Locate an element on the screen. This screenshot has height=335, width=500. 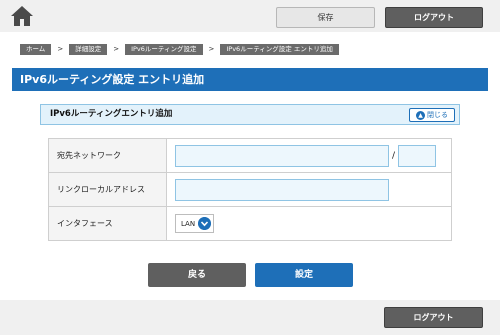
top-bar: 保存 ログアウト is located at coordinates (250, 16).